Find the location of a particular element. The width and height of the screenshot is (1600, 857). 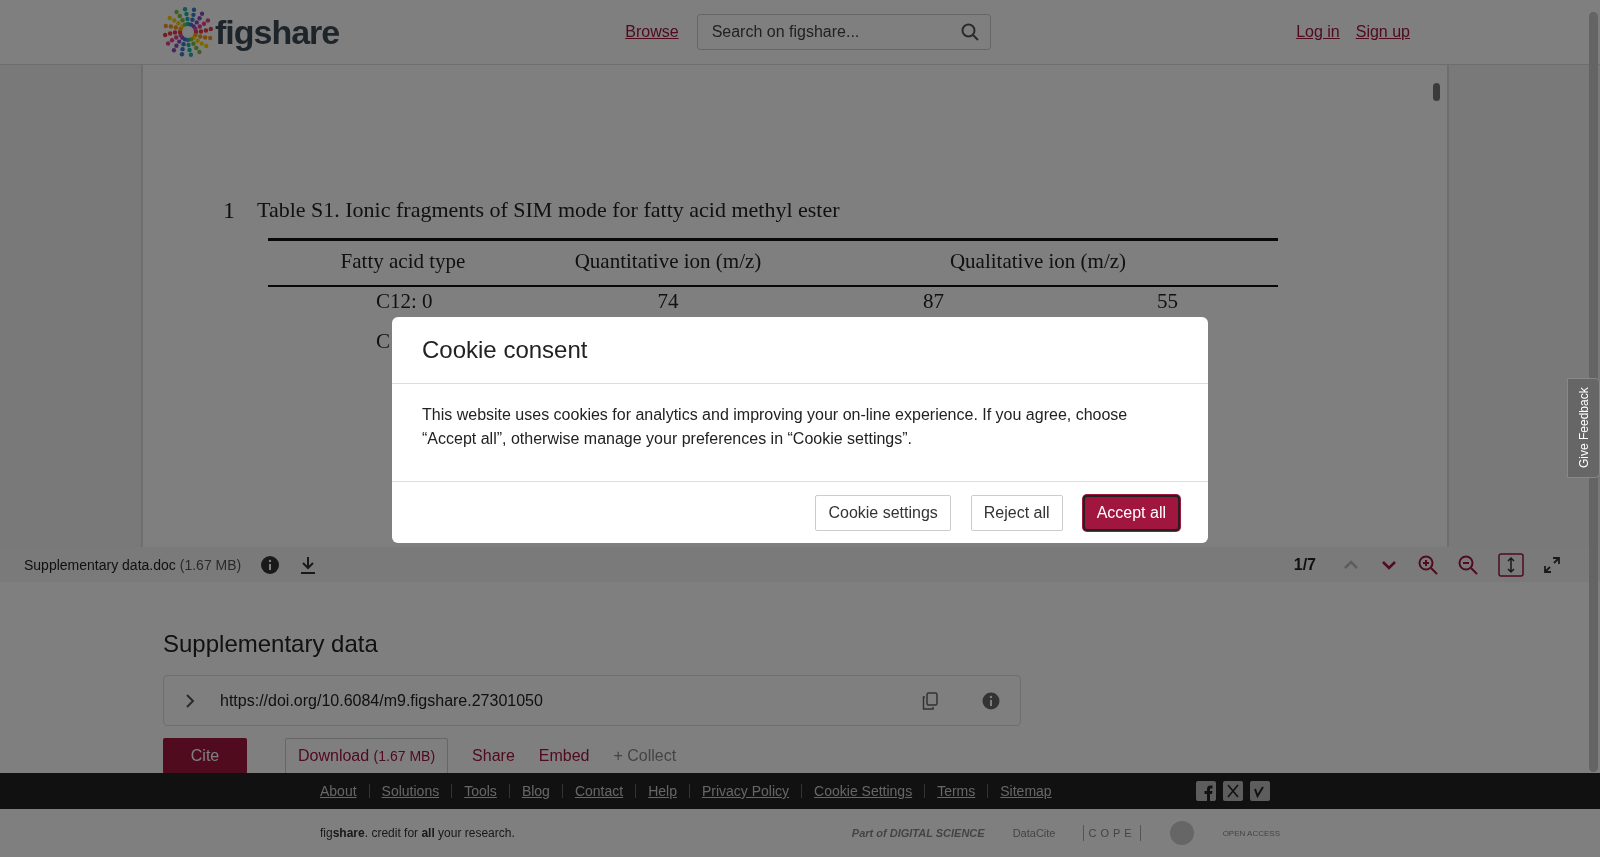

footer-link: Contact is located at coordinates (599, 791).